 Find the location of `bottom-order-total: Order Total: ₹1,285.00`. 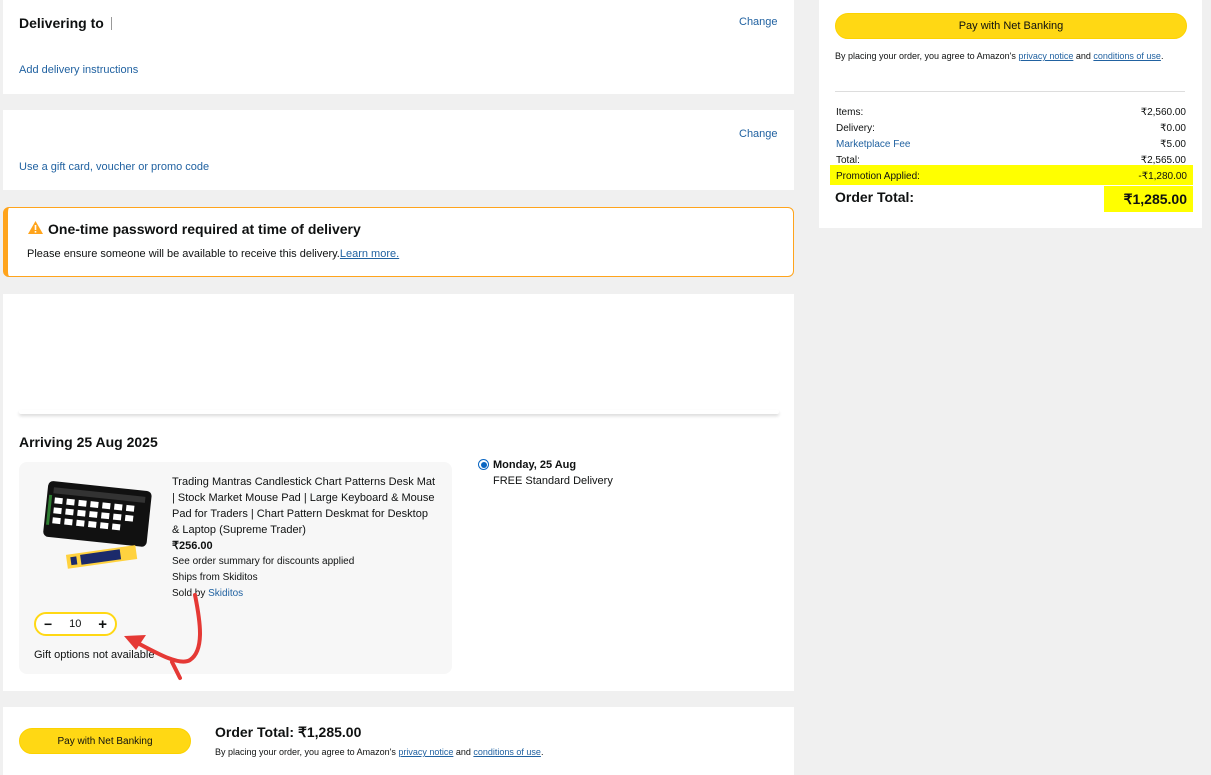

bottom-order-total: Order Total: ₹1,285.00 is located at coordinates (288, 732).